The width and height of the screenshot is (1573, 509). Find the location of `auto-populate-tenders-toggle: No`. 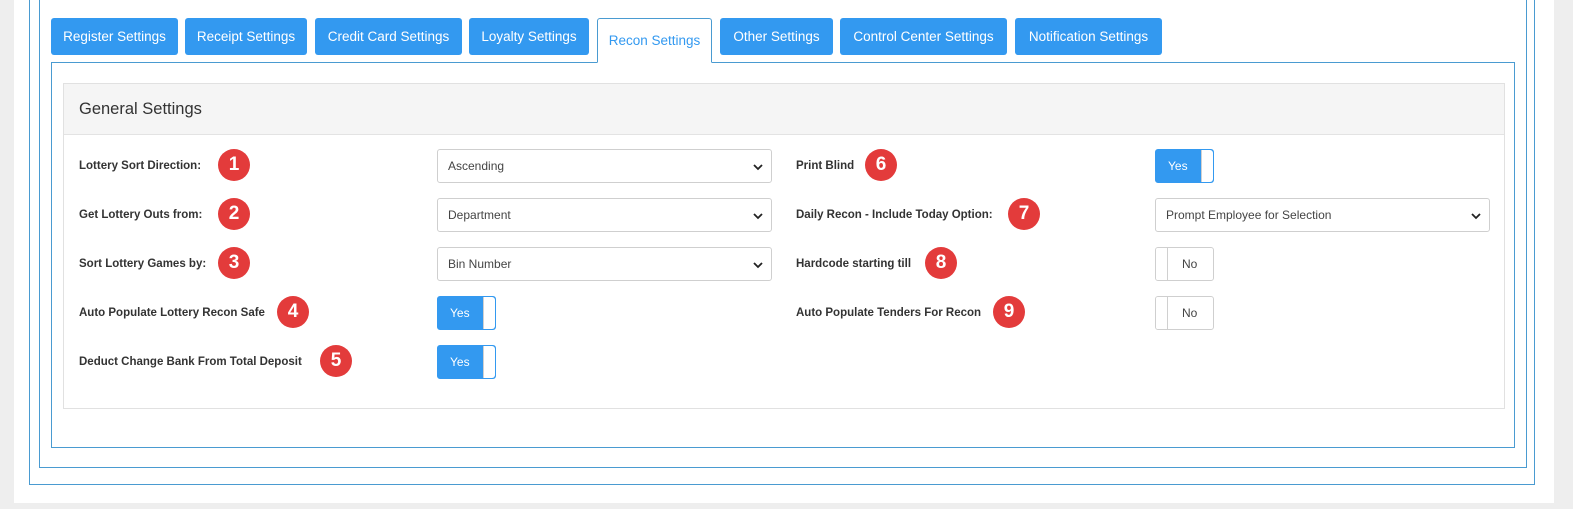

auto-populate-tenders-toggle: No is located at coordinates (1184, 313).